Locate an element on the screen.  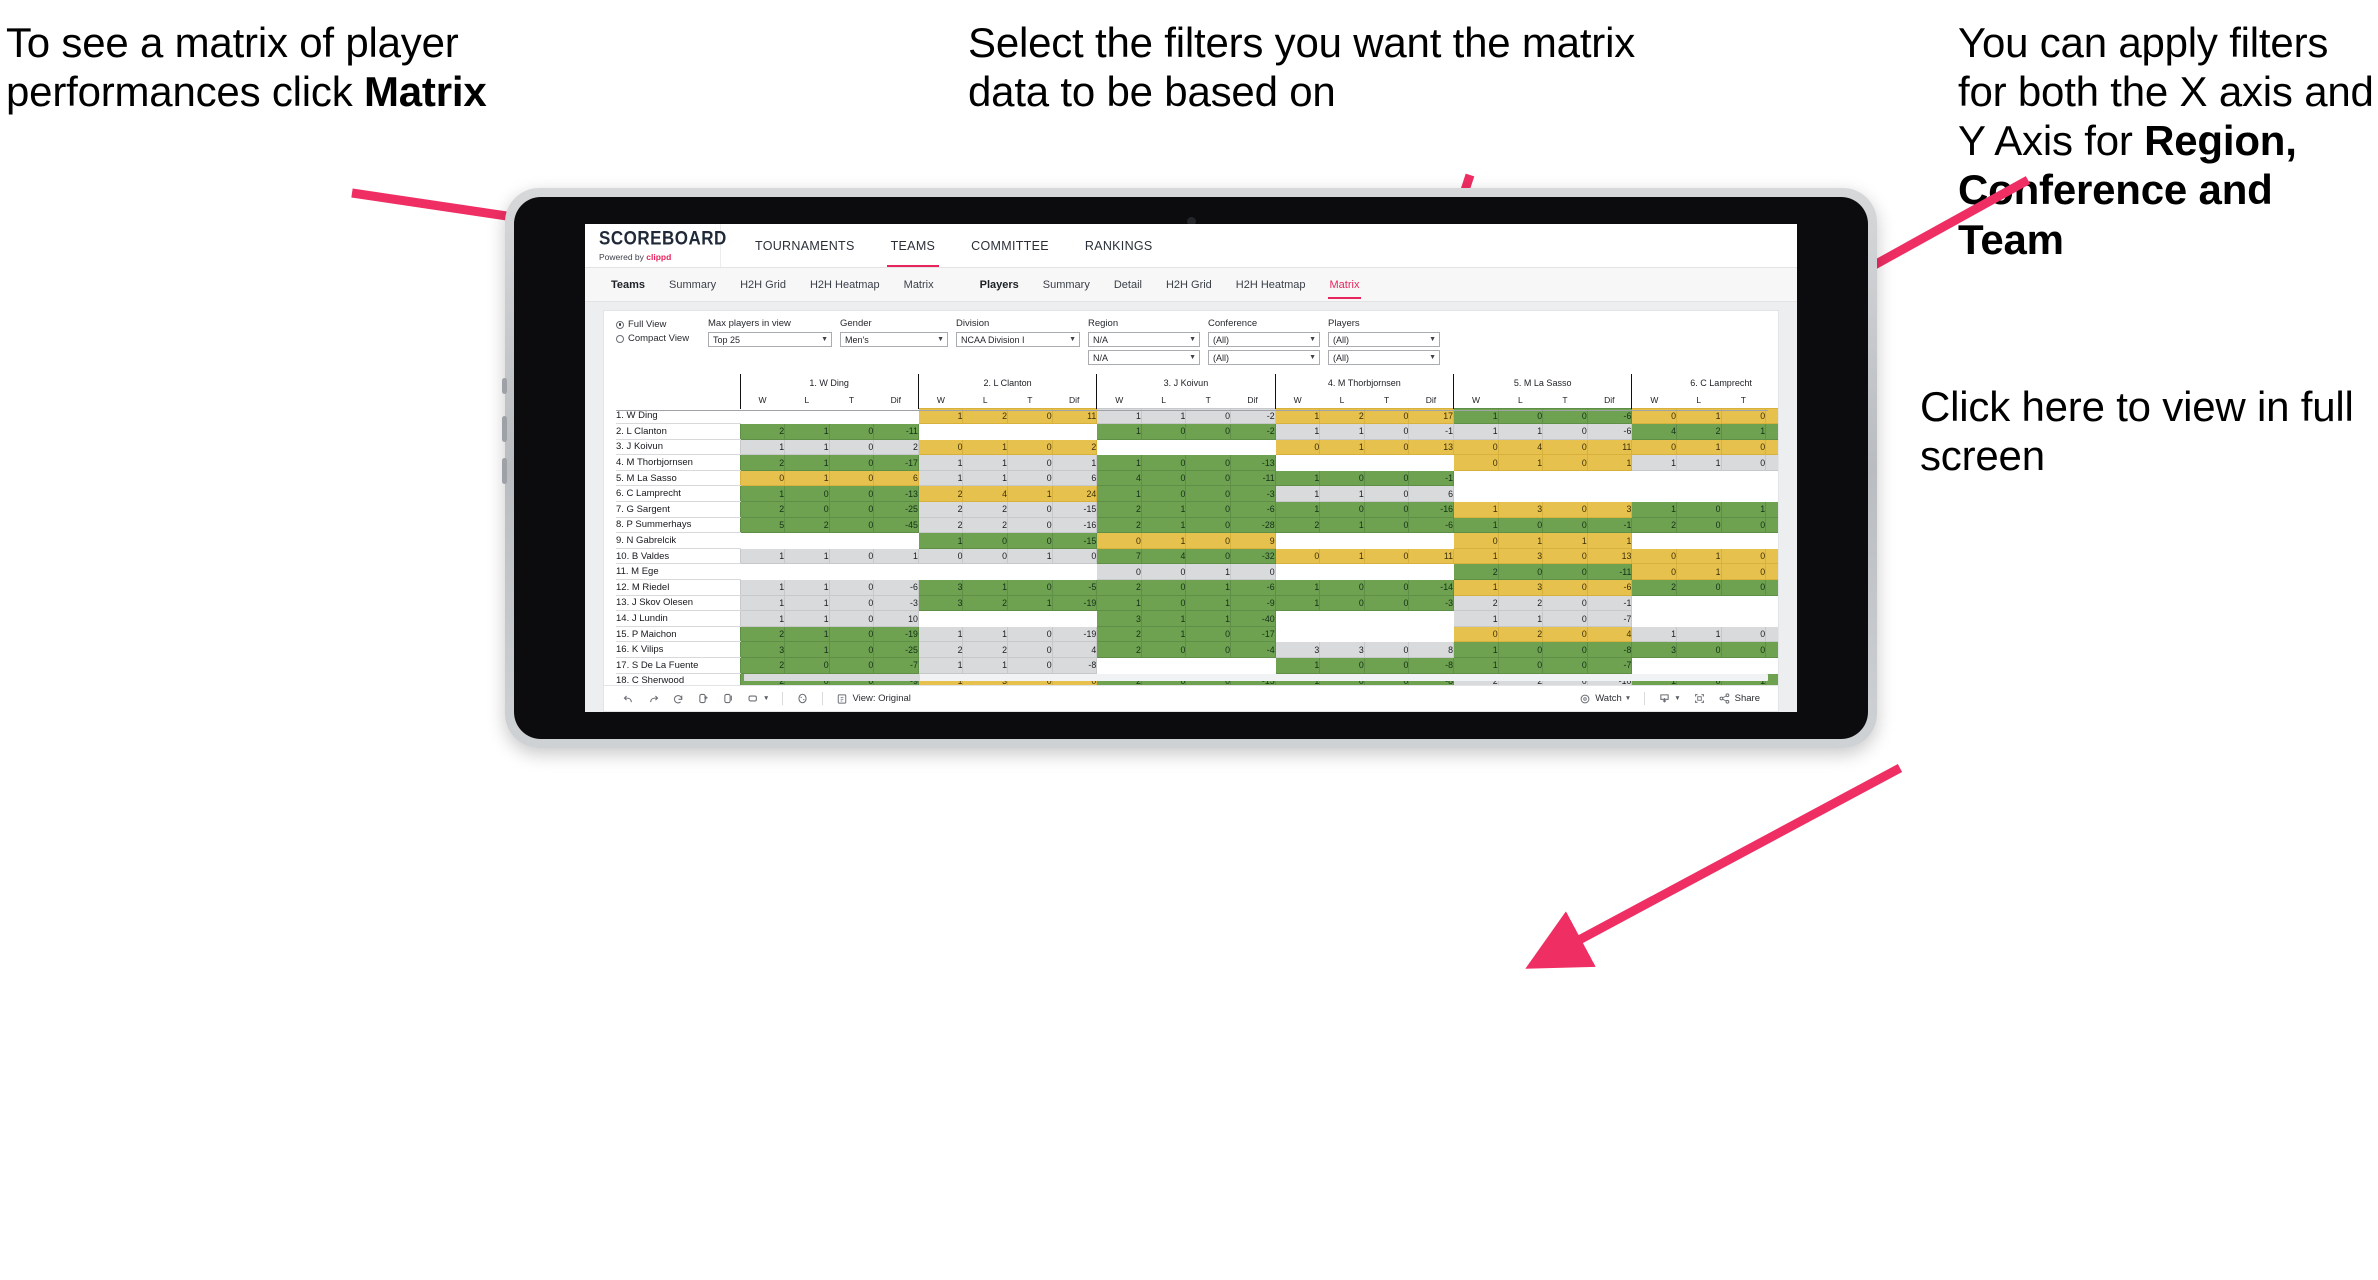
tab-players_group-players: Players is located at coordinates (999, 284).